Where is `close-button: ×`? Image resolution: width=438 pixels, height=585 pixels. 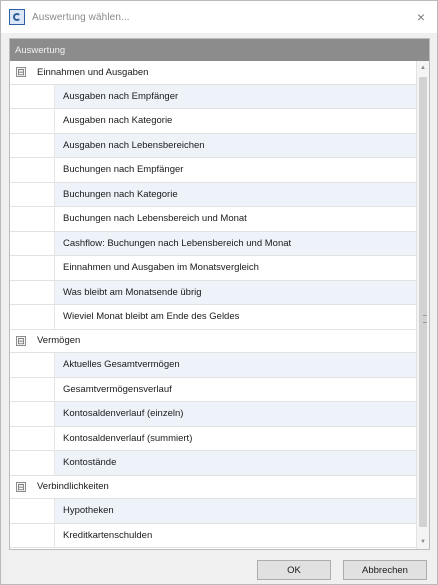 close-button: × is located at coordinates (421, 17).